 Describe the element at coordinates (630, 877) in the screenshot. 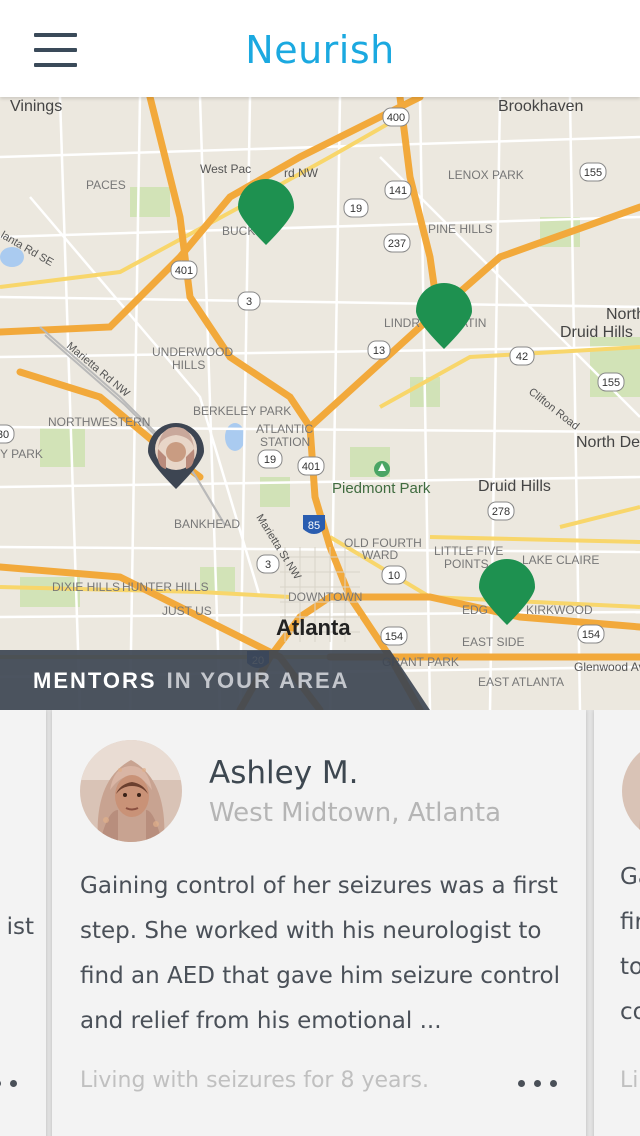

I see `mentor-card-next-text: Ga` at that location.